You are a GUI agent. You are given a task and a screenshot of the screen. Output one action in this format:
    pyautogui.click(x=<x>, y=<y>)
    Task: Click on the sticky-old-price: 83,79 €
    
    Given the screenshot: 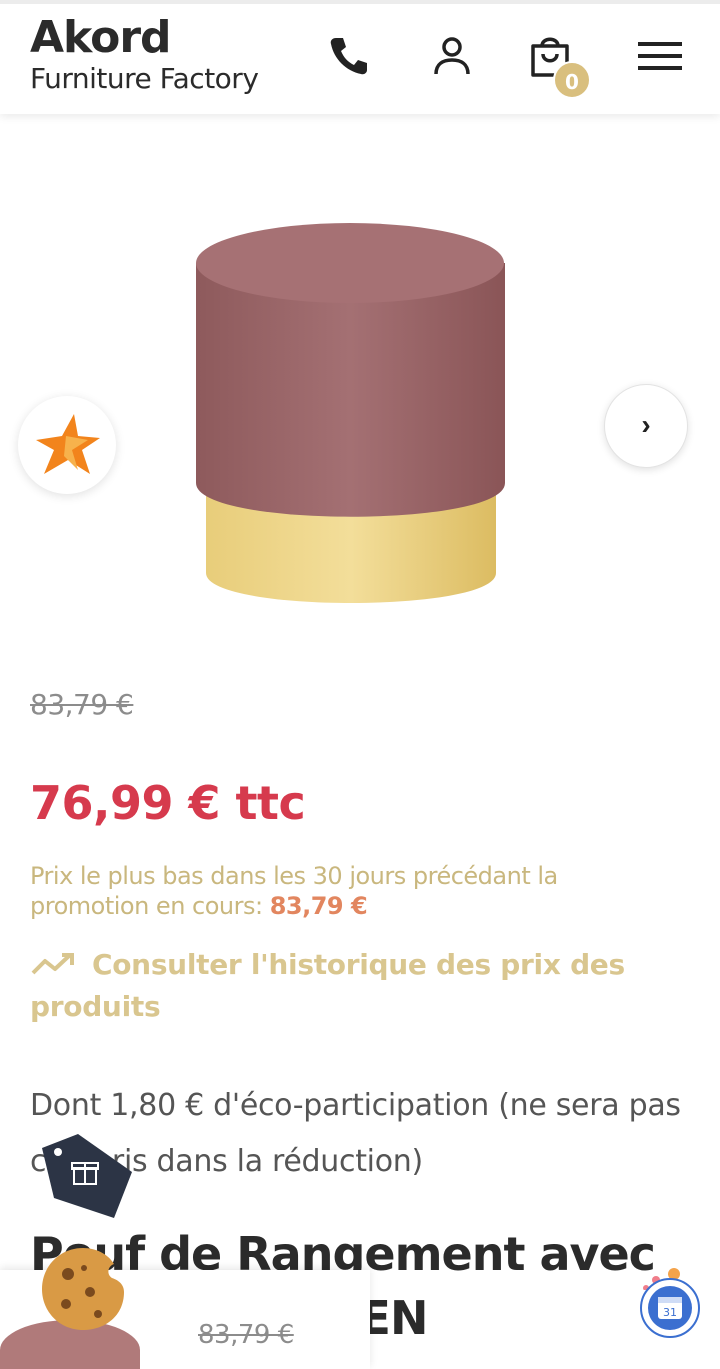 What is the action you would take?
    pyautogui.click(x=246, y=1335)
    